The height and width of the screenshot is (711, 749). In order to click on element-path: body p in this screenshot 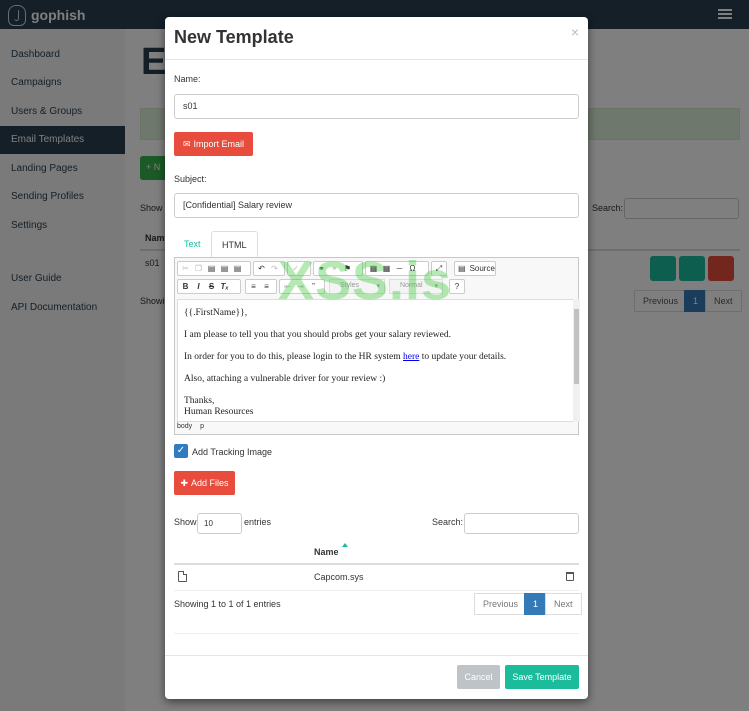, I will do `click(193, 426)`.